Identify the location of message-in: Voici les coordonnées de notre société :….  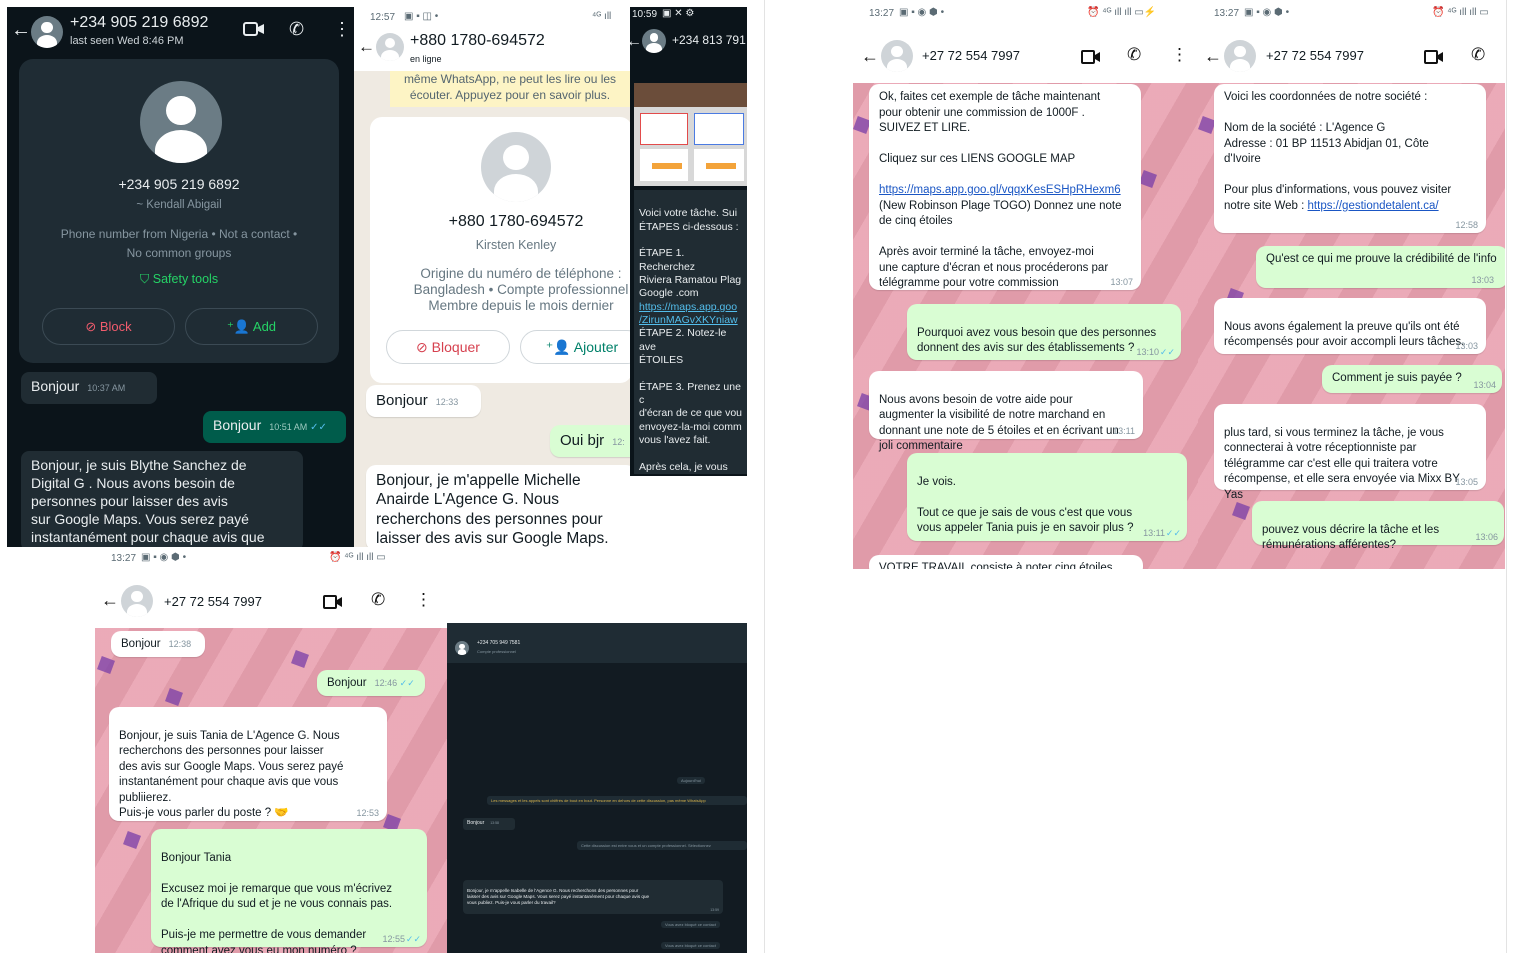
(1350, 158).